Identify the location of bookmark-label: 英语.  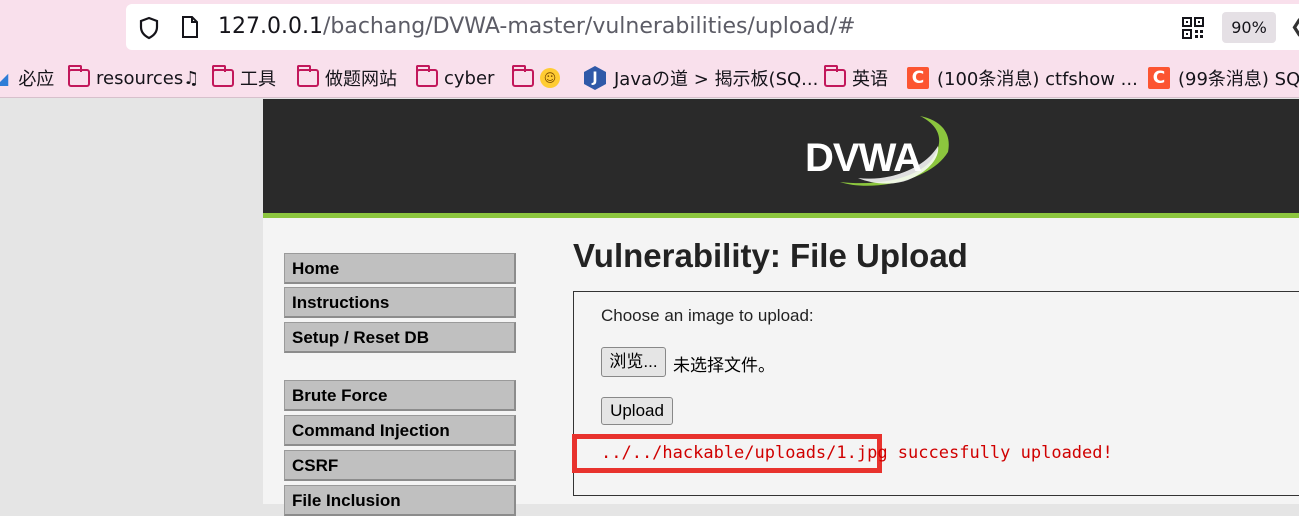
(870, 79).